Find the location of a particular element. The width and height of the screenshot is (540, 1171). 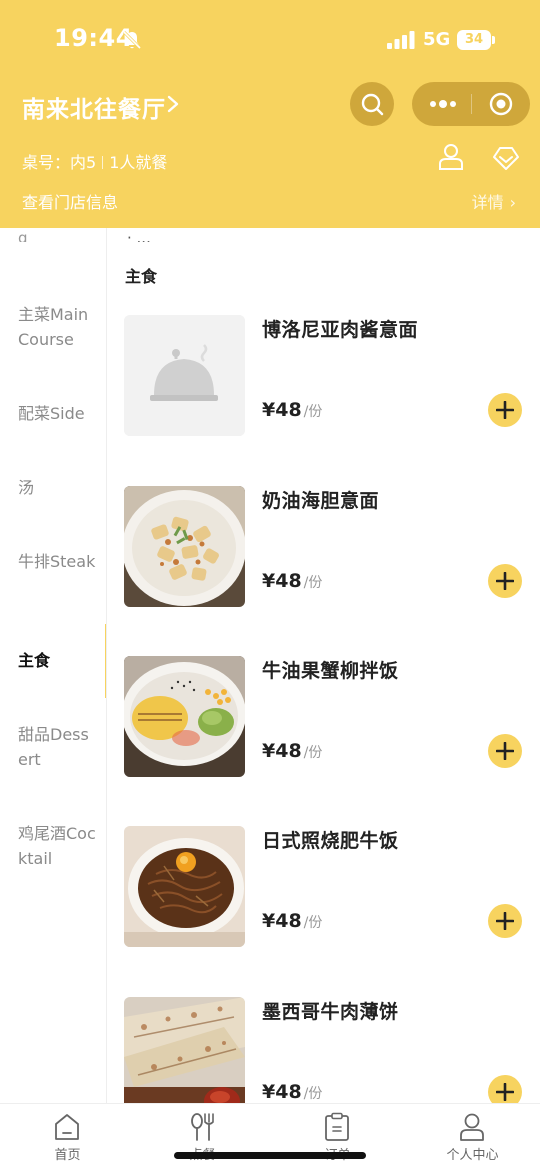

cloche-placeholder-icon is located at coordinates (184, 375).